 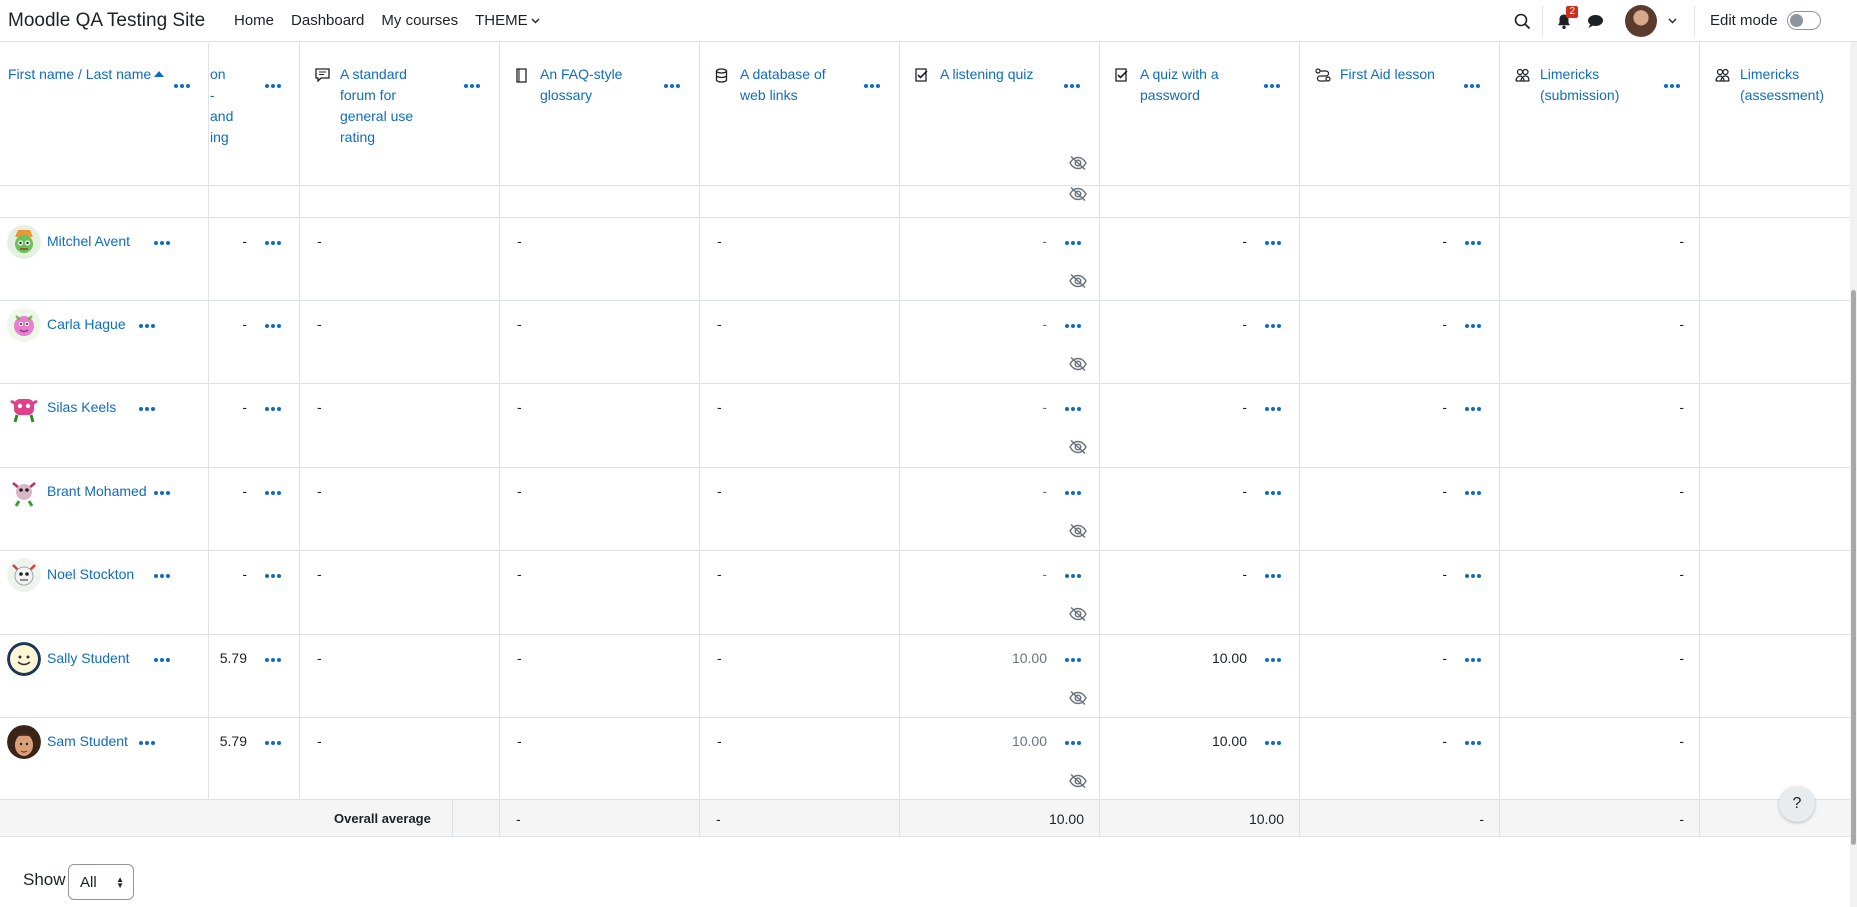 I want to click on column-header-password-quiz: password, so click(x=1170, y=95).